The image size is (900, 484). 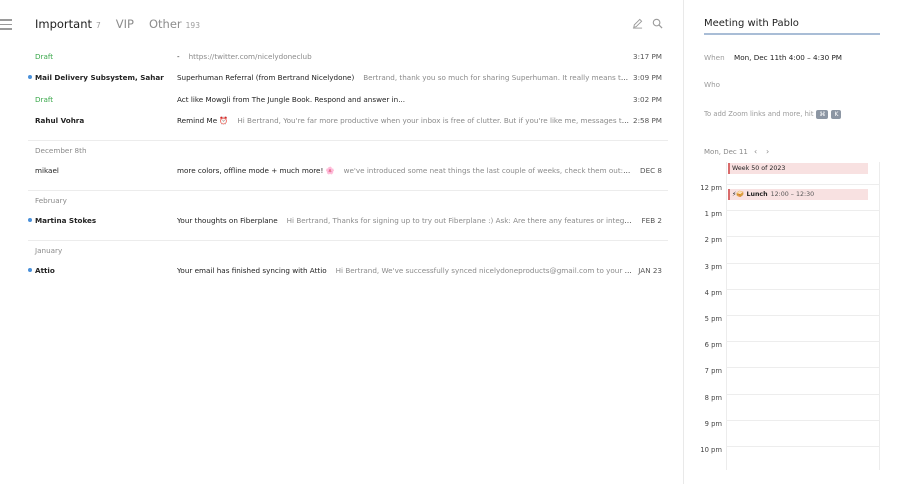 I want to click on compose-icon, so click(x=637, y=23).